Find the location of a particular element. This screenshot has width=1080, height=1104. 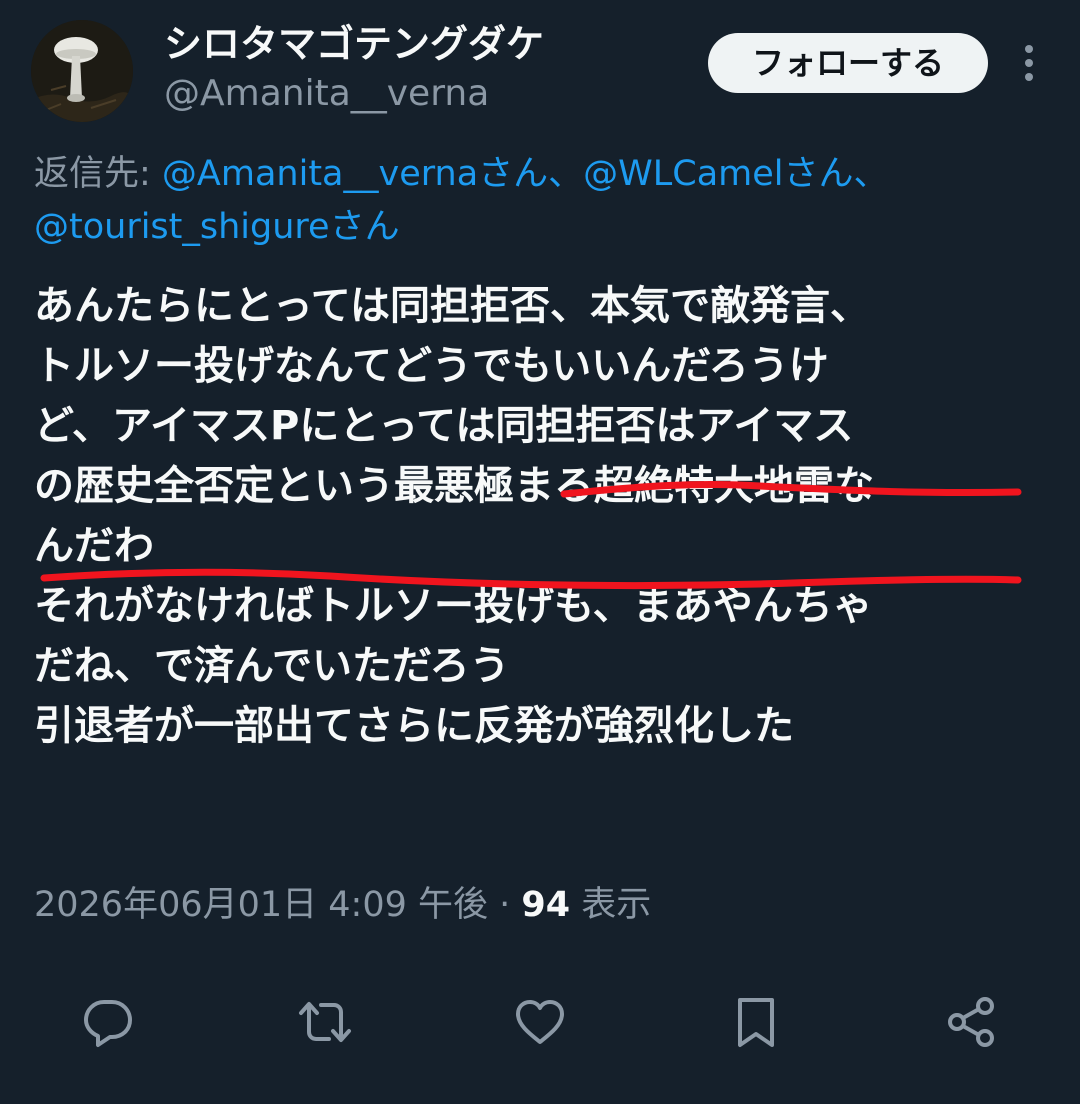

share-icon is located at coordinates (971, 1022).